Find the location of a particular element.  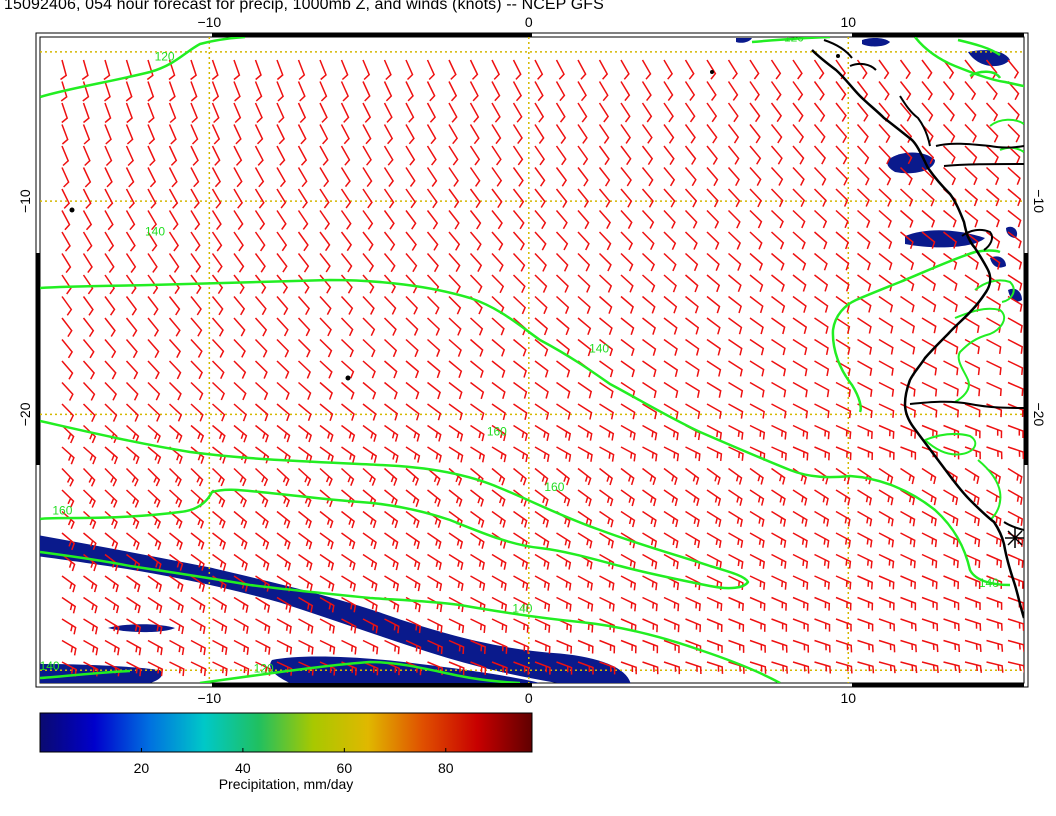

lat-tick-label-right: −10 is located at coordinates (1039, 201).